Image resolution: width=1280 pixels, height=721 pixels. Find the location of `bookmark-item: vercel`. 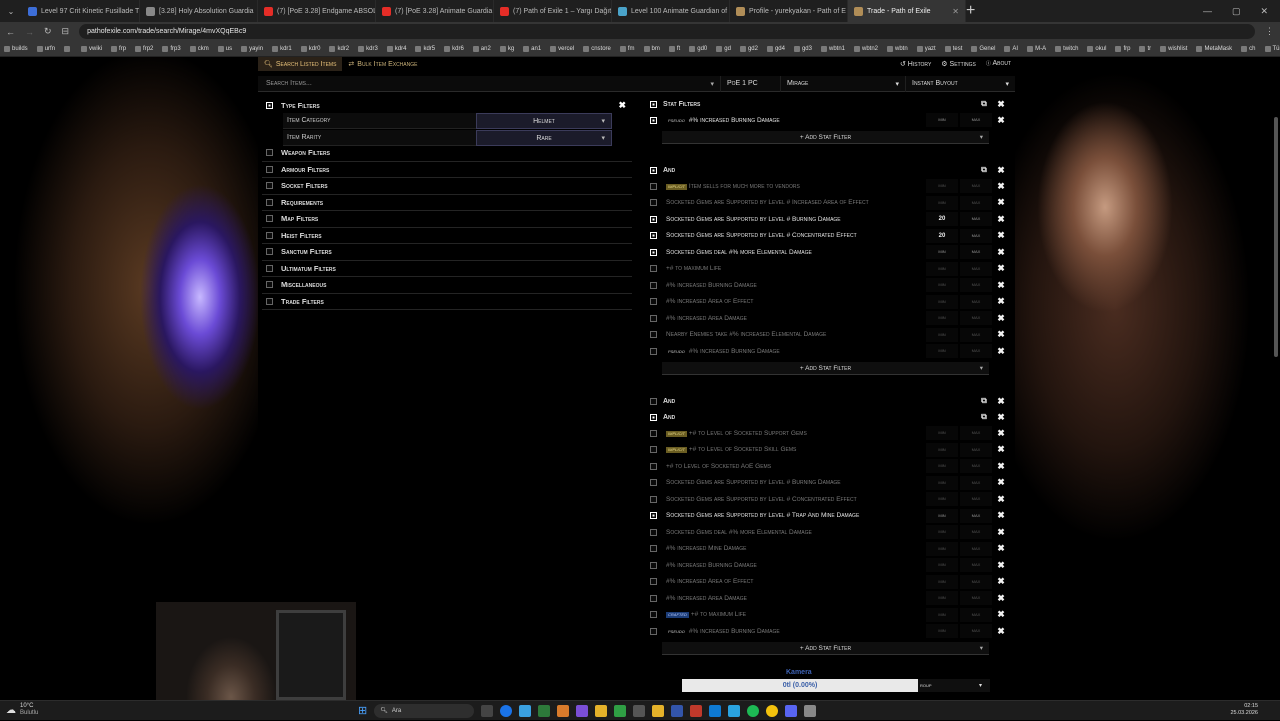

bookmark-item: vercel is located at coordinates (562, 49).